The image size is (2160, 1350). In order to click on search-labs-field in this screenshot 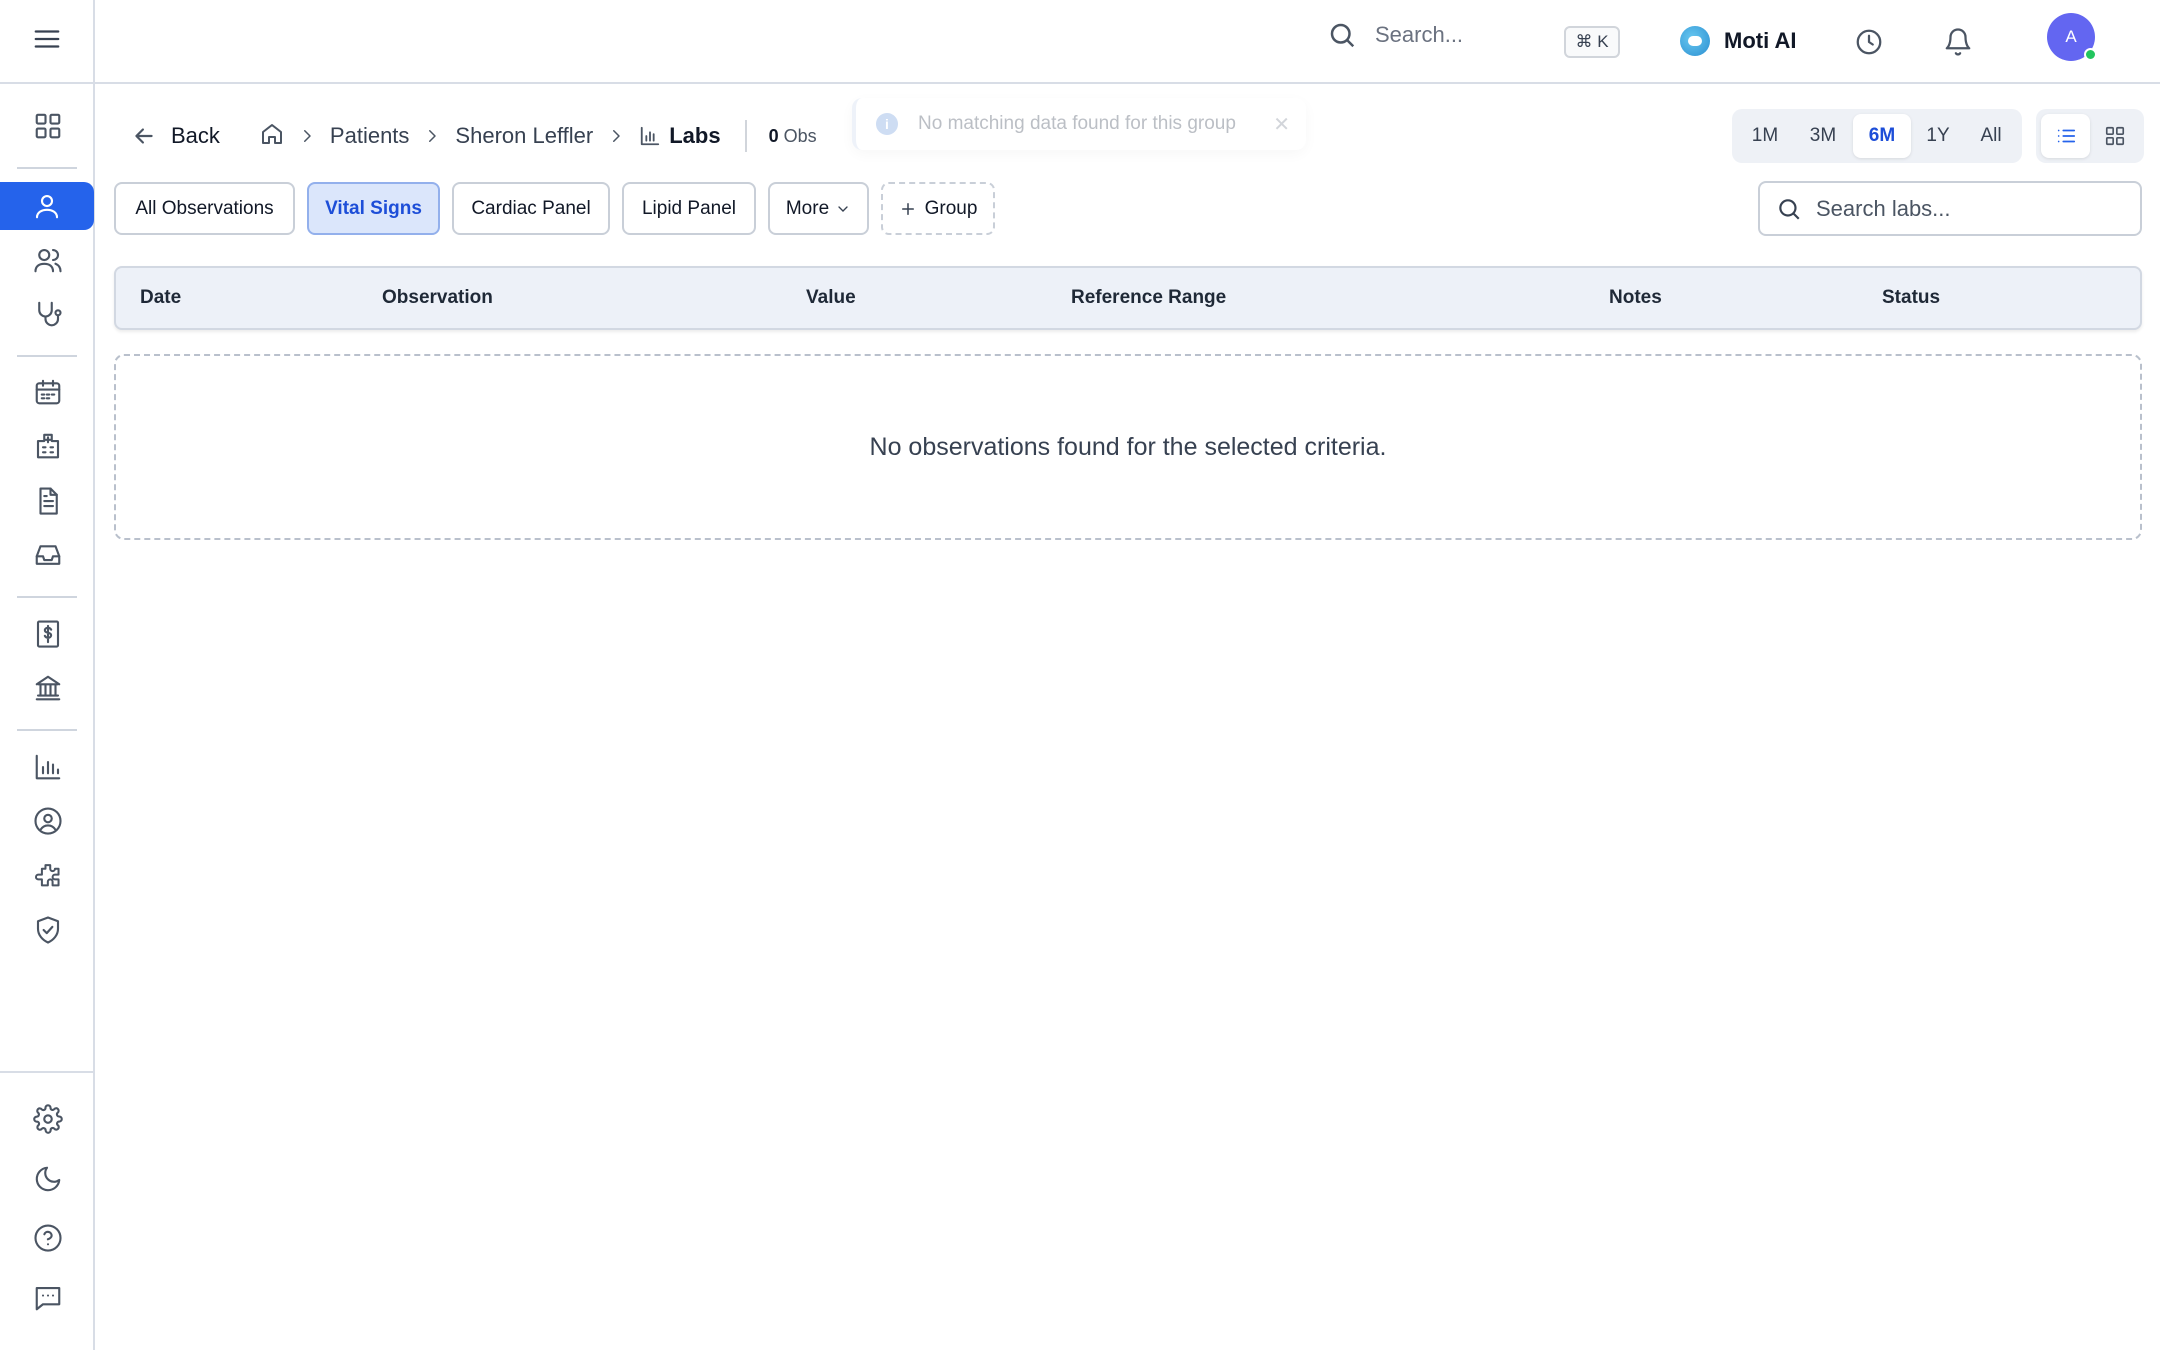, I will do `click(1950, 208)`.